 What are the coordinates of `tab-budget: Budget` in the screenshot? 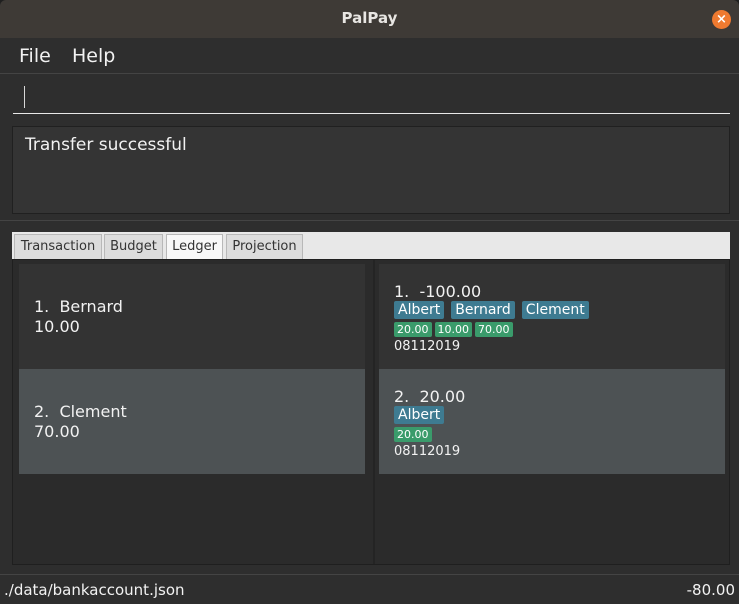 It's located at (133, 246).